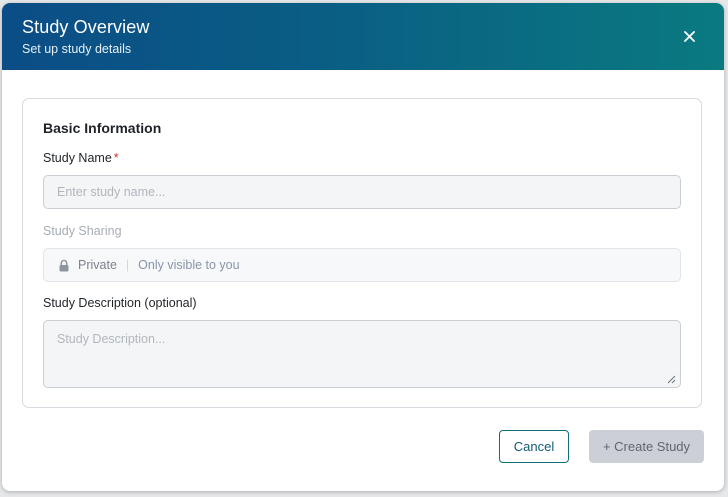 This screenshot has height=497, width=728. Describe the element at coordinates (189, 265) in the screenshot. I see `sharing-hint: Only visible to you` at that location.